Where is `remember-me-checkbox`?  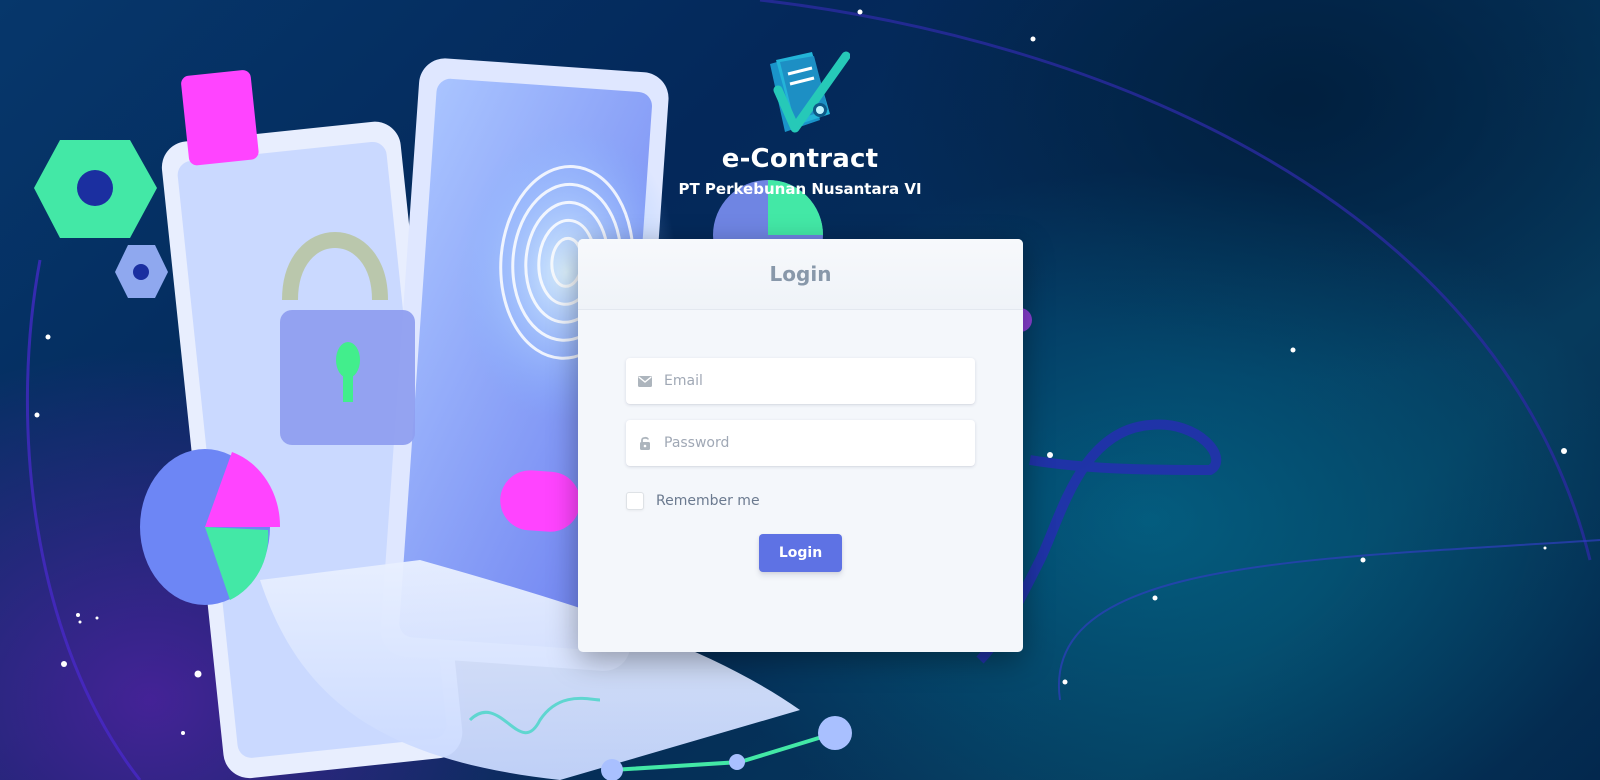
remember-me-checkbox is located at coordinates (635, 501).